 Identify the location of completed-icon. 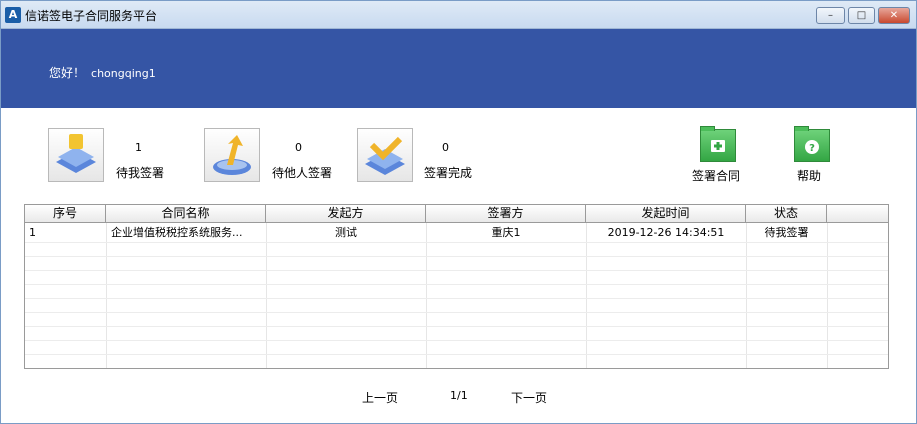
(385, 155).